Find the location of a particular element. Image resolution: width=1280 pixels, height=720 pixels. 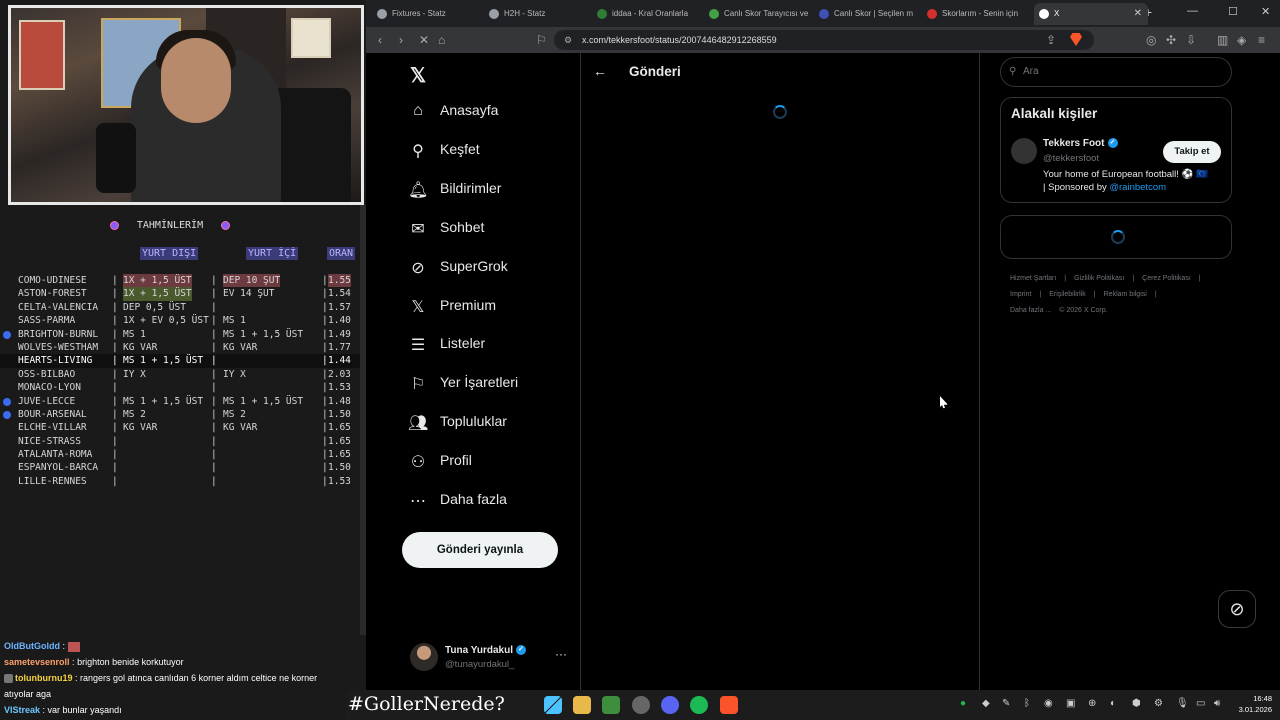

footer-link: Hizmet Şartları is located at coordinates (1033, 278).